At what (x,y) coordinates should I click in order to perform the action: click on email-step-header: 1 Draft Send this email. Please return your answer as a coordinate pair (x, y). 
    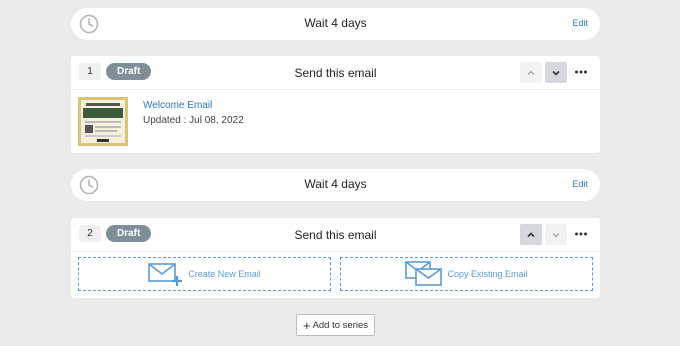
    Looking at the image, I should click on (335, 73).